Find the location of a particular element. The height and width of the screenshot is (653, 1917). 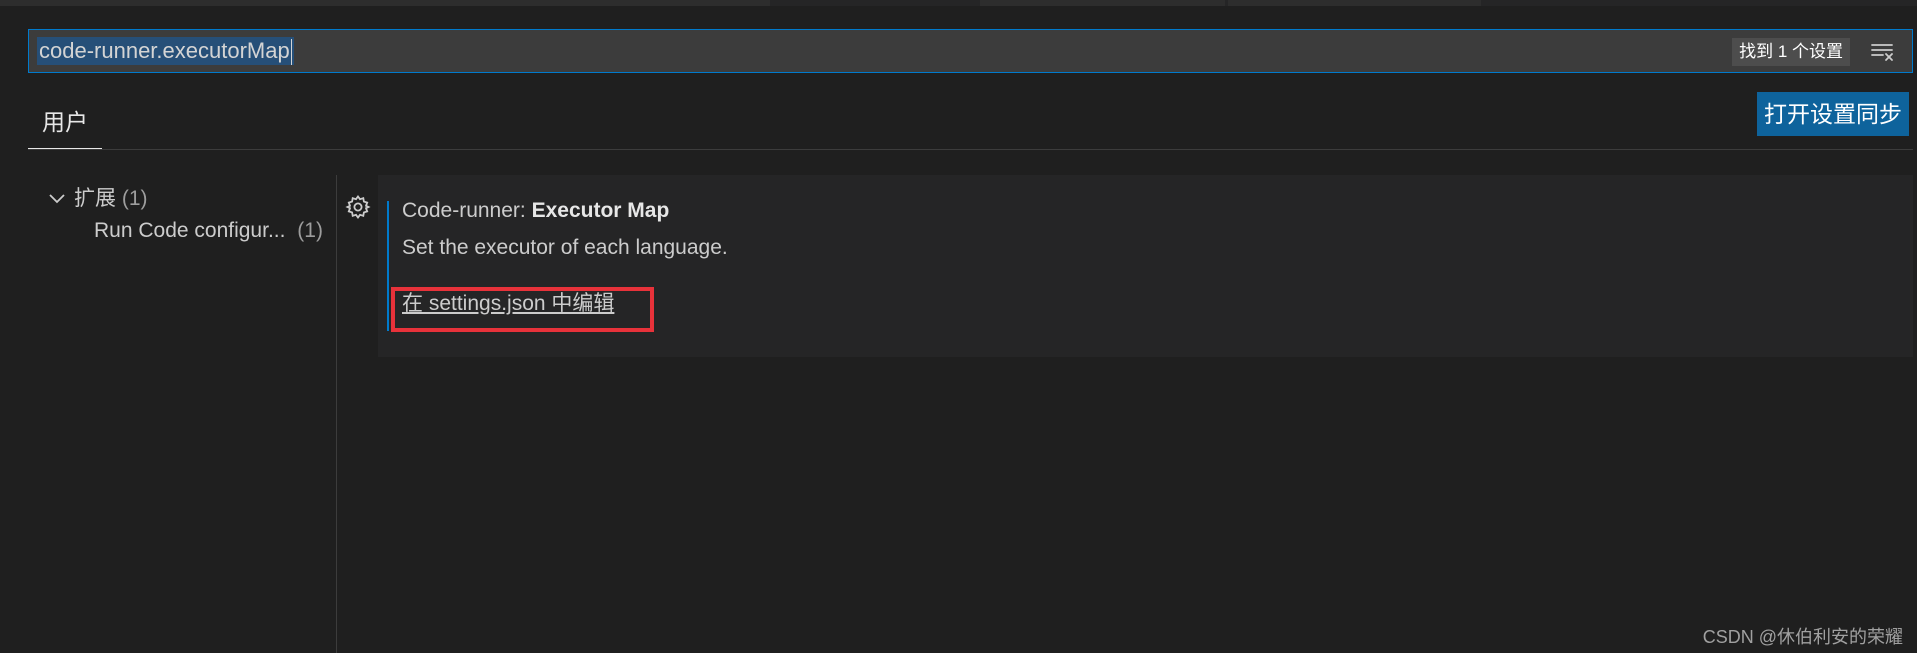

toc-item-count: (1) is located at coordinates (310, 230).